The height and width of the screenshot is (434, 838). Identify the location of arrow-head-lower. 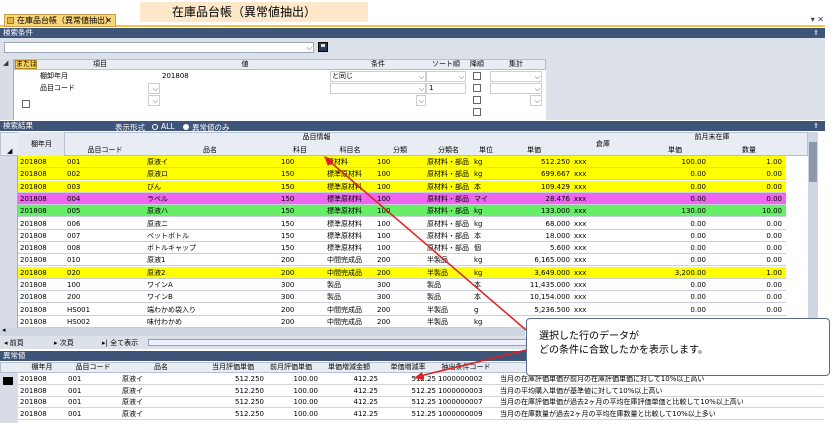
(419, 376).